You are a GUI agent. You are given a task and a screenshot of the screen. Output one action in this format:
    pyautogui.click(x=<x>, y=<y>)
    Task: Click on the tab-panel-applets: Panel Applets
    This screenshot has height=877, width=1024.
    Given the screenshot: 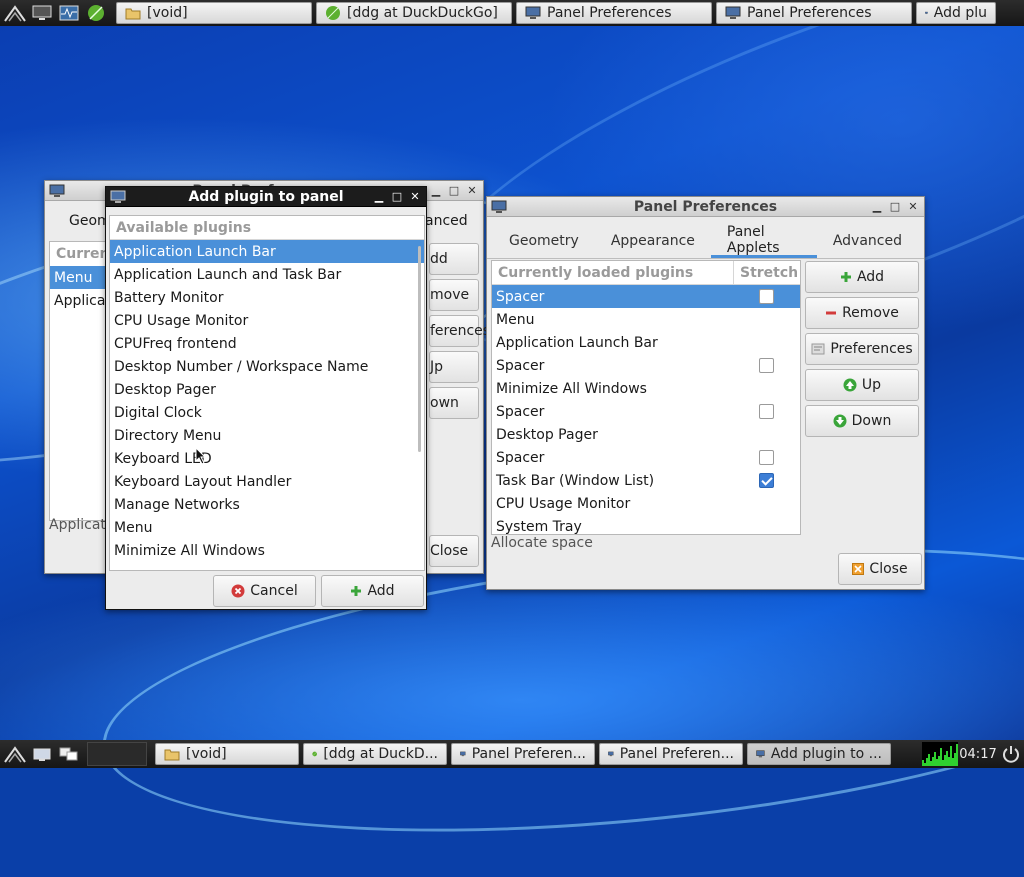 What is the action you would take?
    pyautogui.click(x=764, y=241)
    